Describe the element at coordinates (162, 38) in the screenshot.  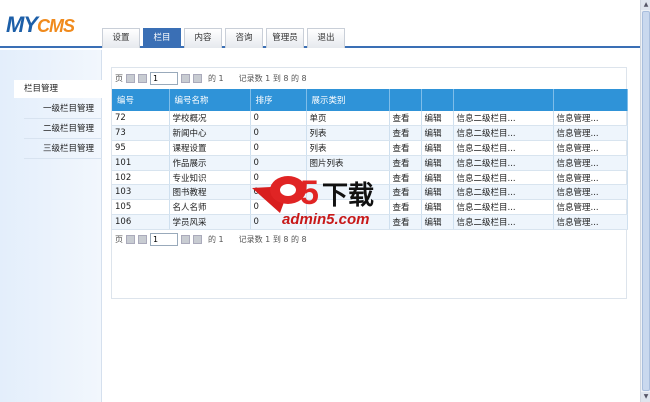
I see `tab-1: 栏目` at that location.